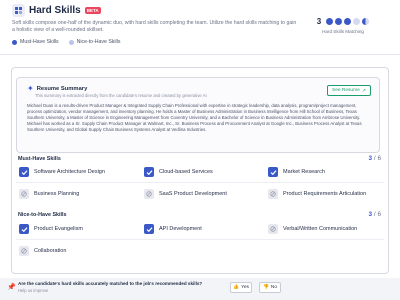  What do you see at coordinates (39, 42) in the screenshot?
I see `legend-label: Must-Have Skills` at bounding box center [39, 42].